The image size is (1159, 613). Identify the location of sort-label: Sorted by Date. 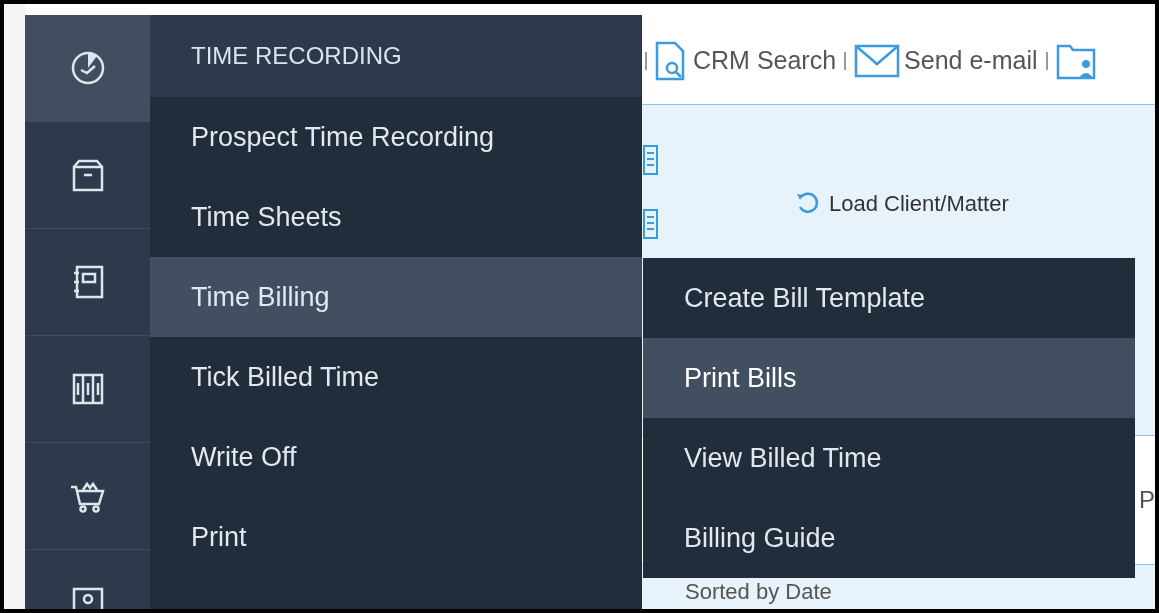
(758, 591).